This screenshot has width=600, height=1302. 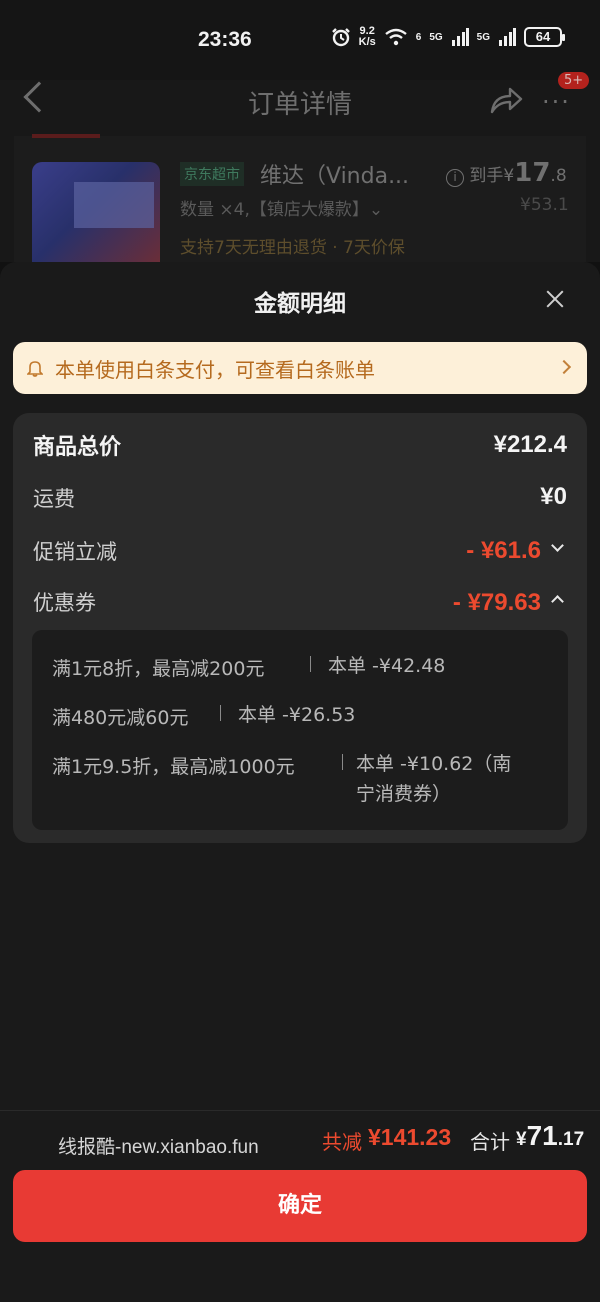 I want to click on promo-label: 促销立减, so click(x=75, y=551).